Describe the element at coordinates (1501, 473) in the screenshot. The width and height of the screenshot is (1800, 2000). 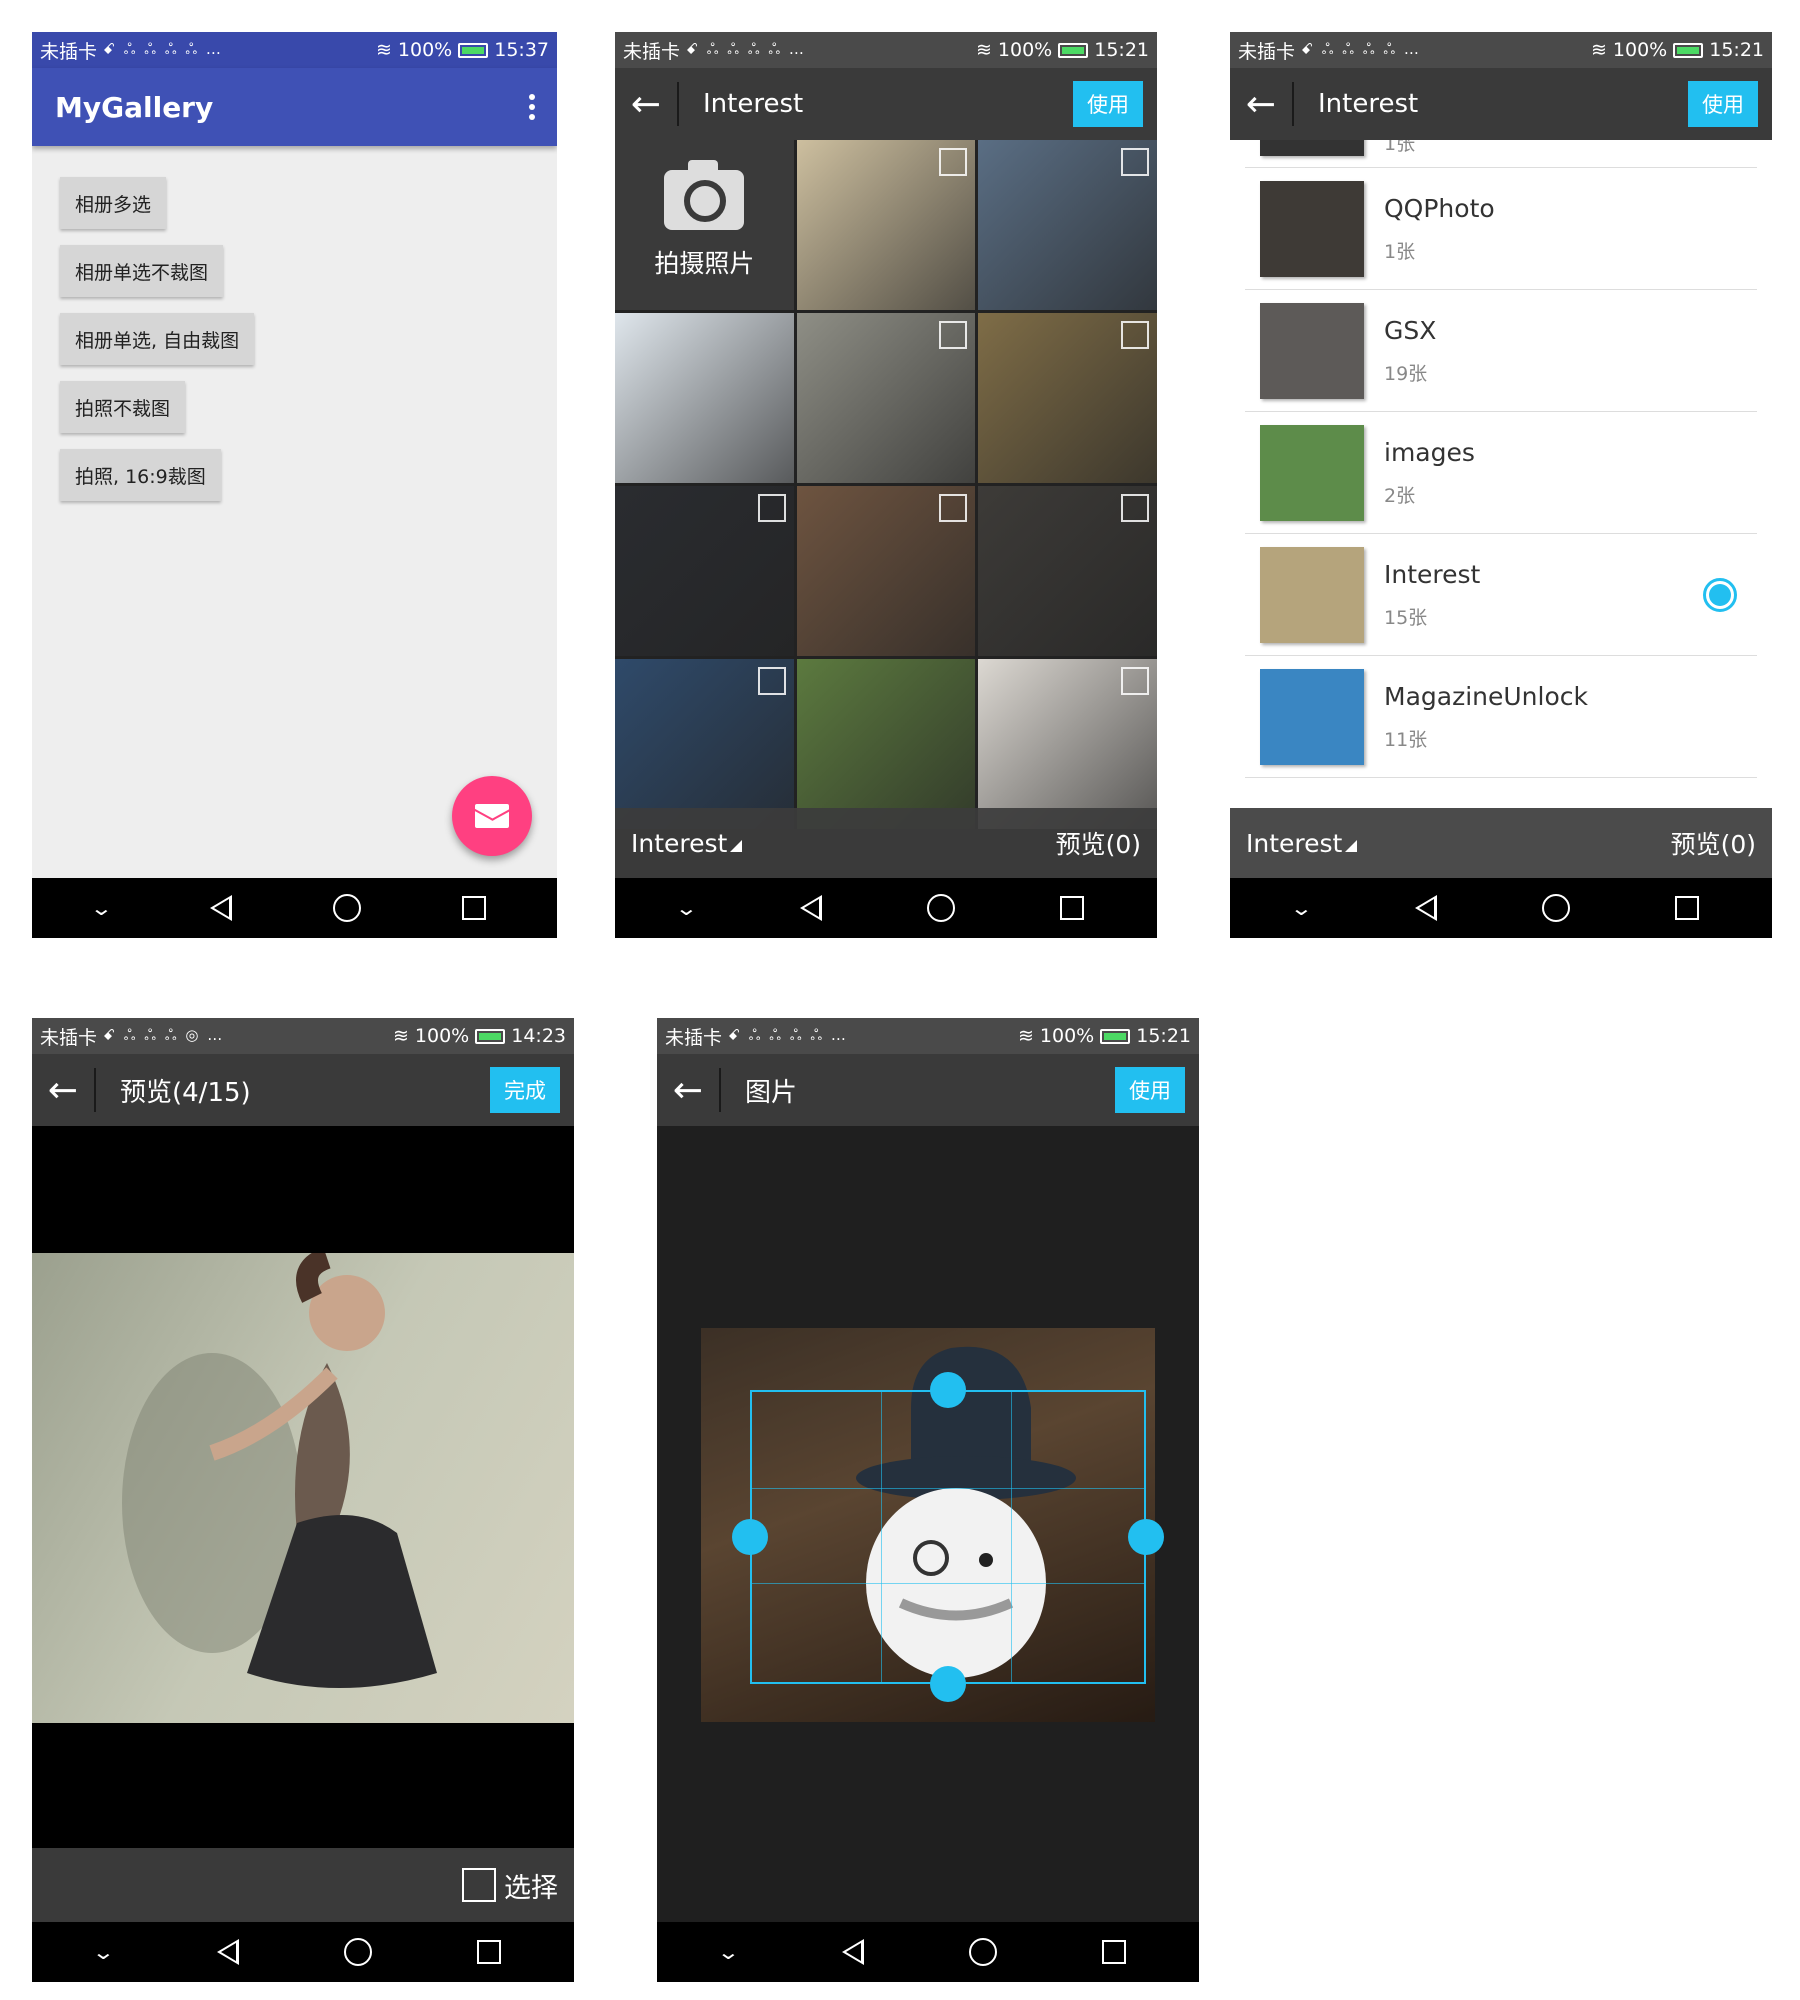
I see `album-item: images 2张` at that location.